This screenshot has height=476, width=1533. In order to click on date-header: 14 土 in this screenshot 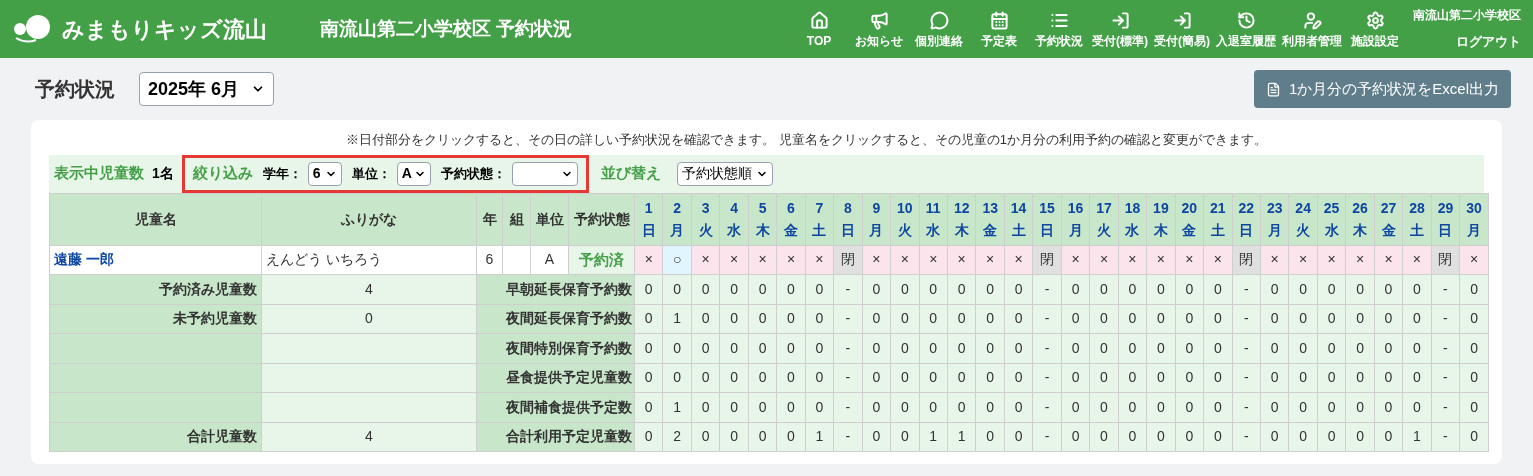, I will do `click(1018, 219)`.